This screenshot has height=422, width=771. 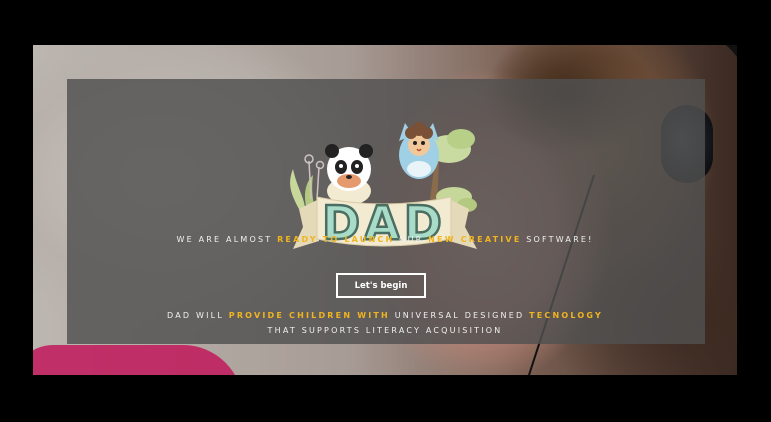 I want to click on headline-highlight: NEW CREATIVE, so click(x=475, y=239).